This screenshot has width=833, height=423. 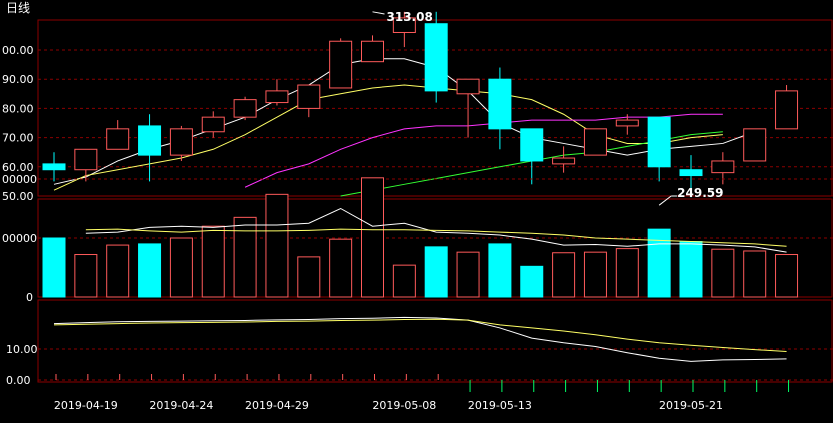 What do you see at coordinates (410, 17) in the screenshot?
I see `max-price-annotation: 313.08` at bounding box center [410, 17].